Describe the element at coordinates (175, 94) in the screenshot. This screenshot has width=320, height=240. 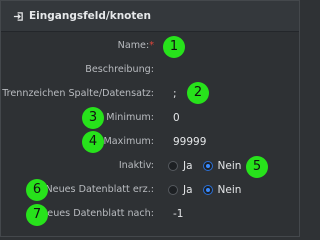
I see `trennzeichen-field: ;` at that location.